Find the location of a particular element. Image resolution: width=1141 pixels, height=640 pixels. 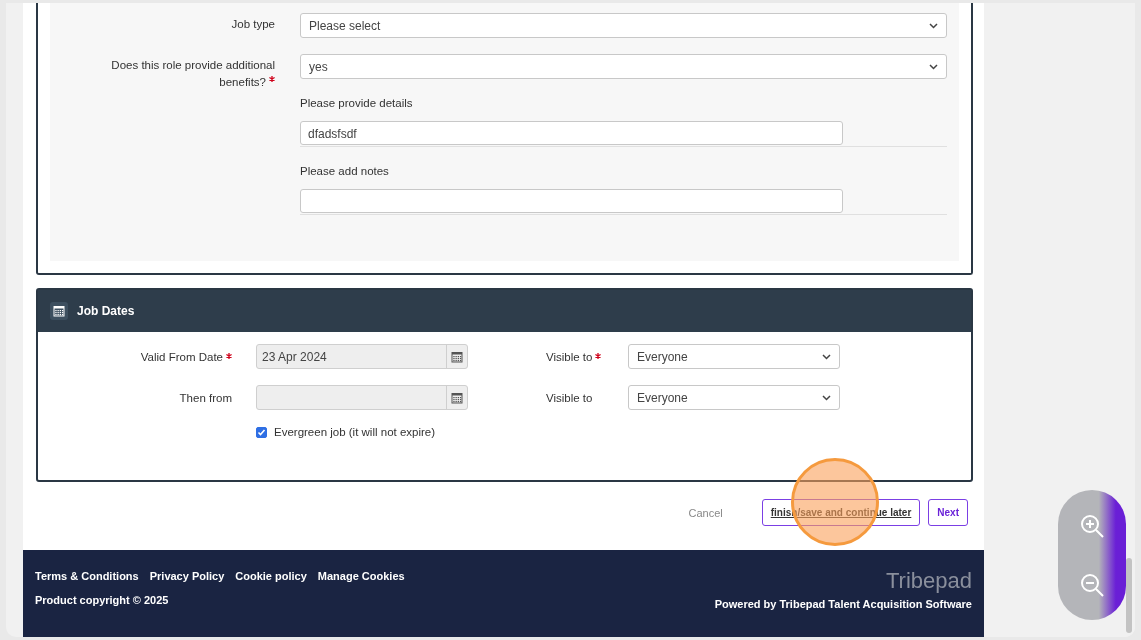

field-label: Then from is located at coordinates (205, 397).